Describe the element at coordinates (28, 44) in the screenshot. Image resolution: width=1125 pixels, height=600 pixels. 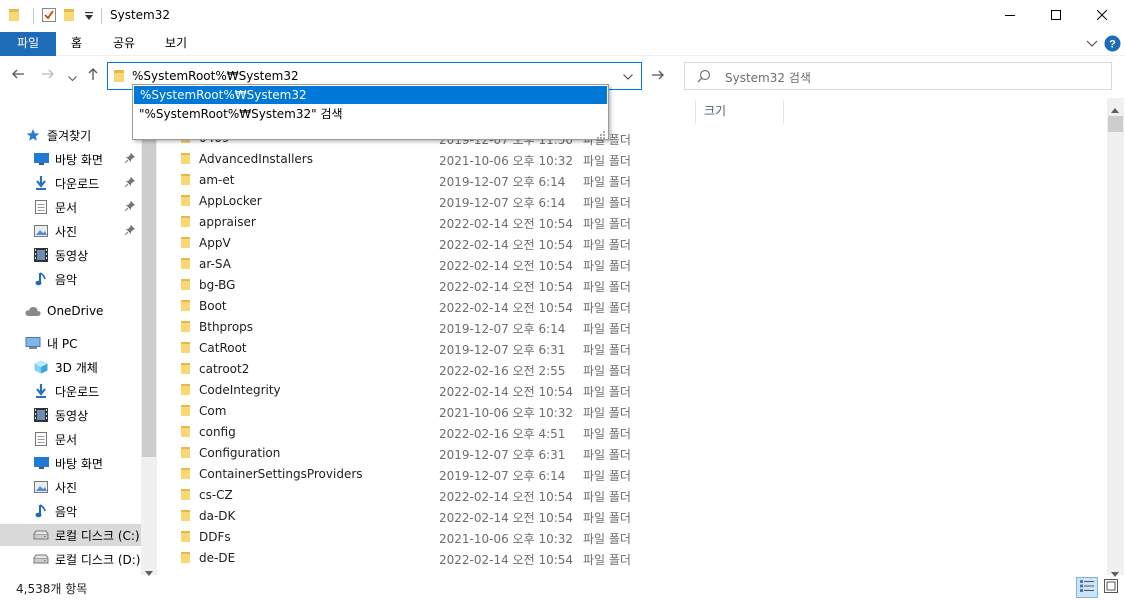
I see `tab-file: 파일` at that location.